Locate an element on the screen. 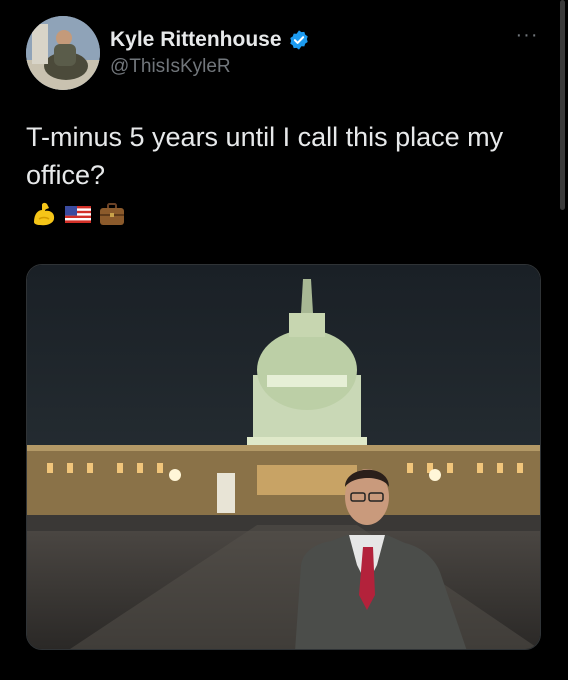 The width and height of the screenshot is (568, 680). name-row: Kyle Rittenhouse is located at coordinates (210, 40).